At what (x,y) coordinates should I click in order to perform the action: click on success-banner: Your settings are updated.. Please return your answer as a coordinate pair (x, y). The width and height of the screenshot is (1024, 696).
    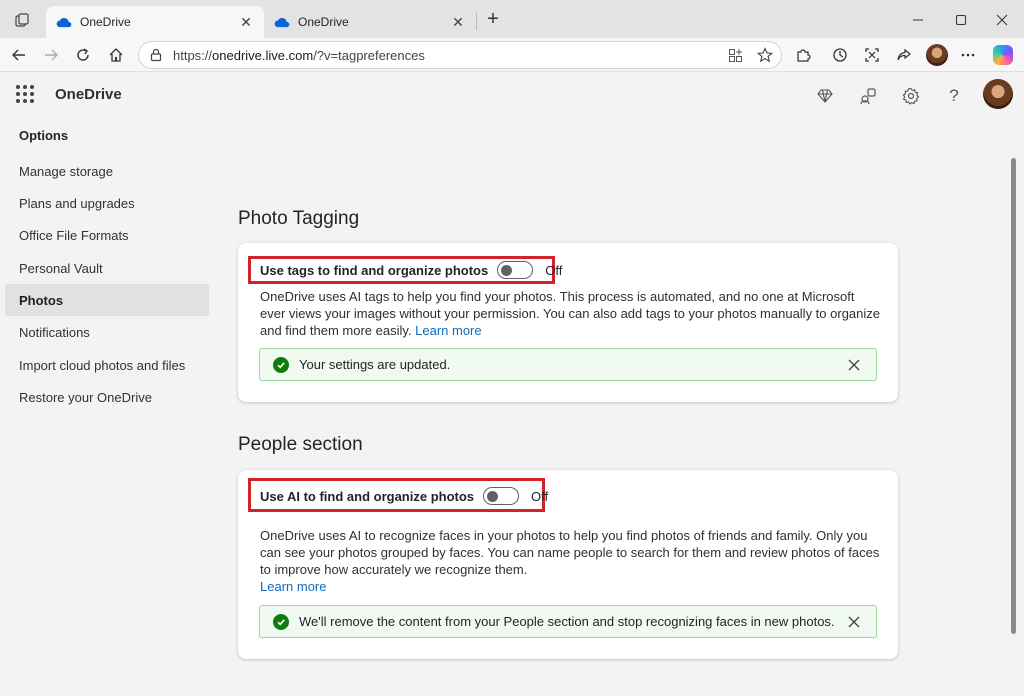
    Looking at the image, I should click on (568, 364).